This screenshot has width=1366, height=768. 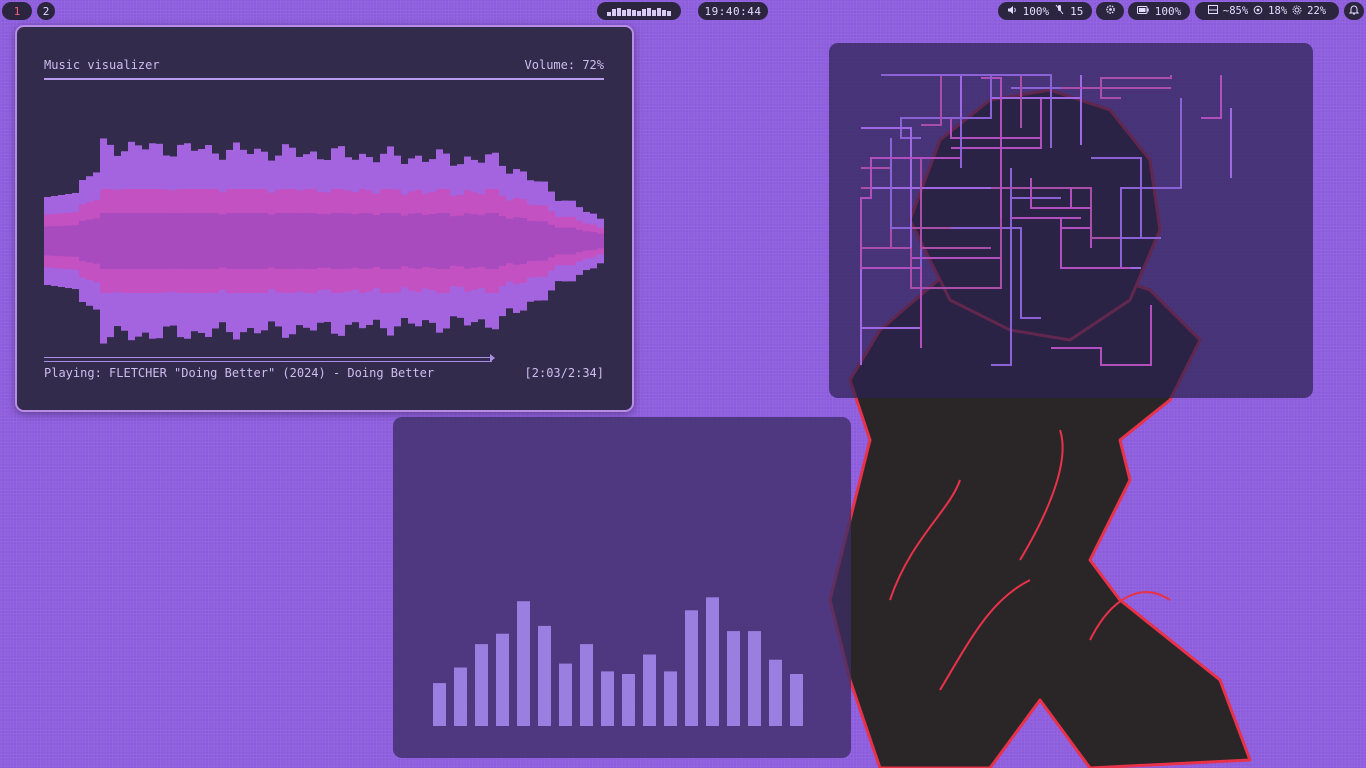 I want to click on memory-usage-label: 22%, so click(x=1317, y=11).